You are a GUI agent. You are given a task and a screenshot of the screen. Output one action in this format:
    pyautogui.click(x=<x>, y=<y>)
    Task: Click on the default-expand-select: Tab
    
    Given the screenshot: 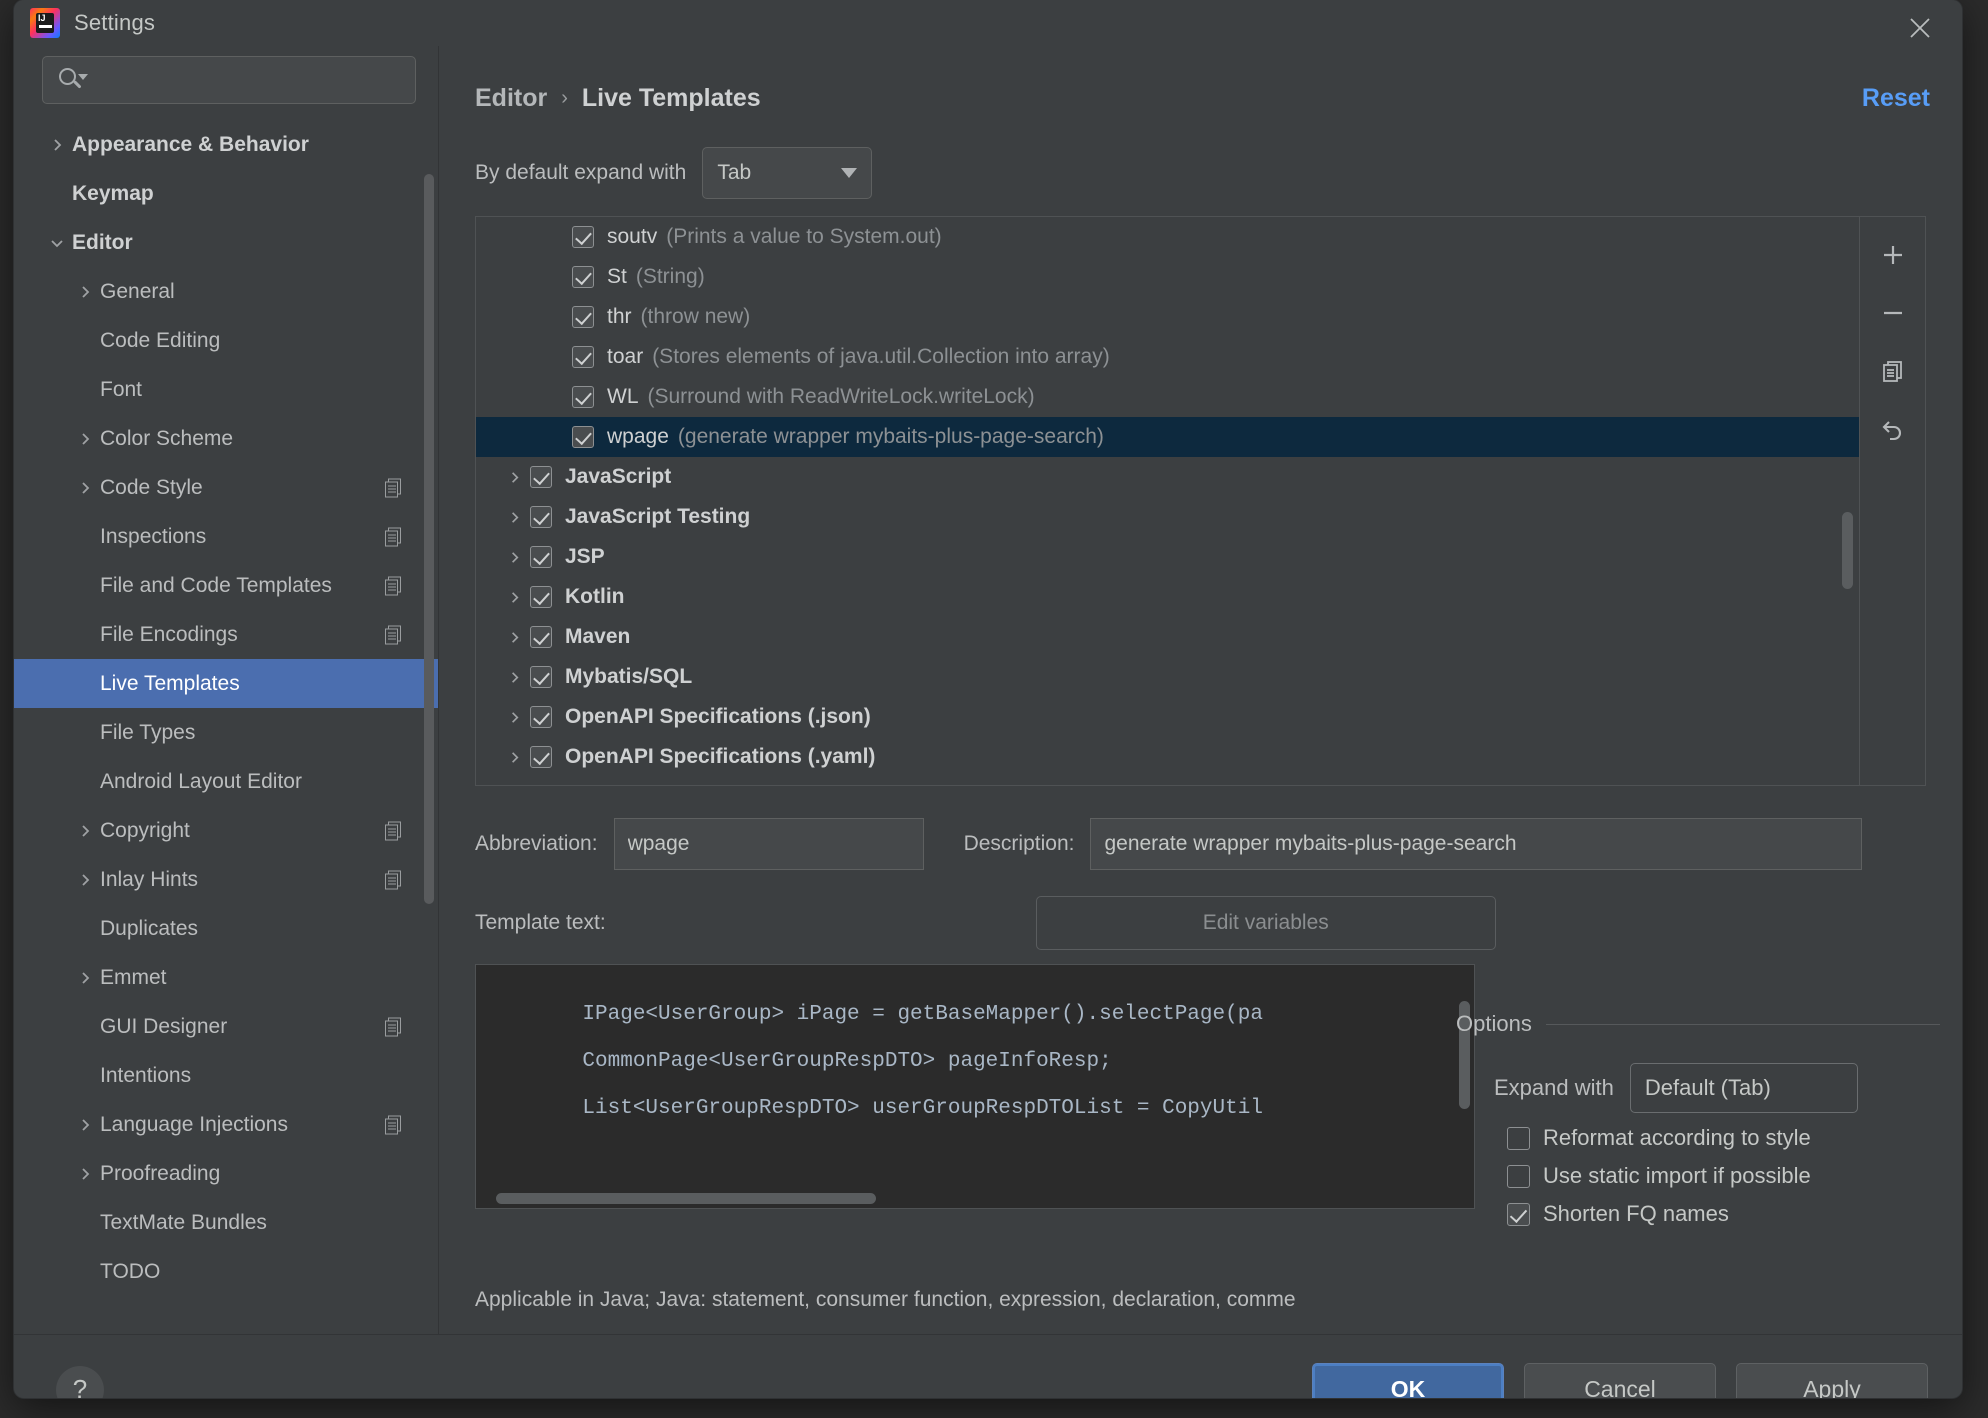 What is the action you would take?
    pyautogui.click(x=787, y=173)
    